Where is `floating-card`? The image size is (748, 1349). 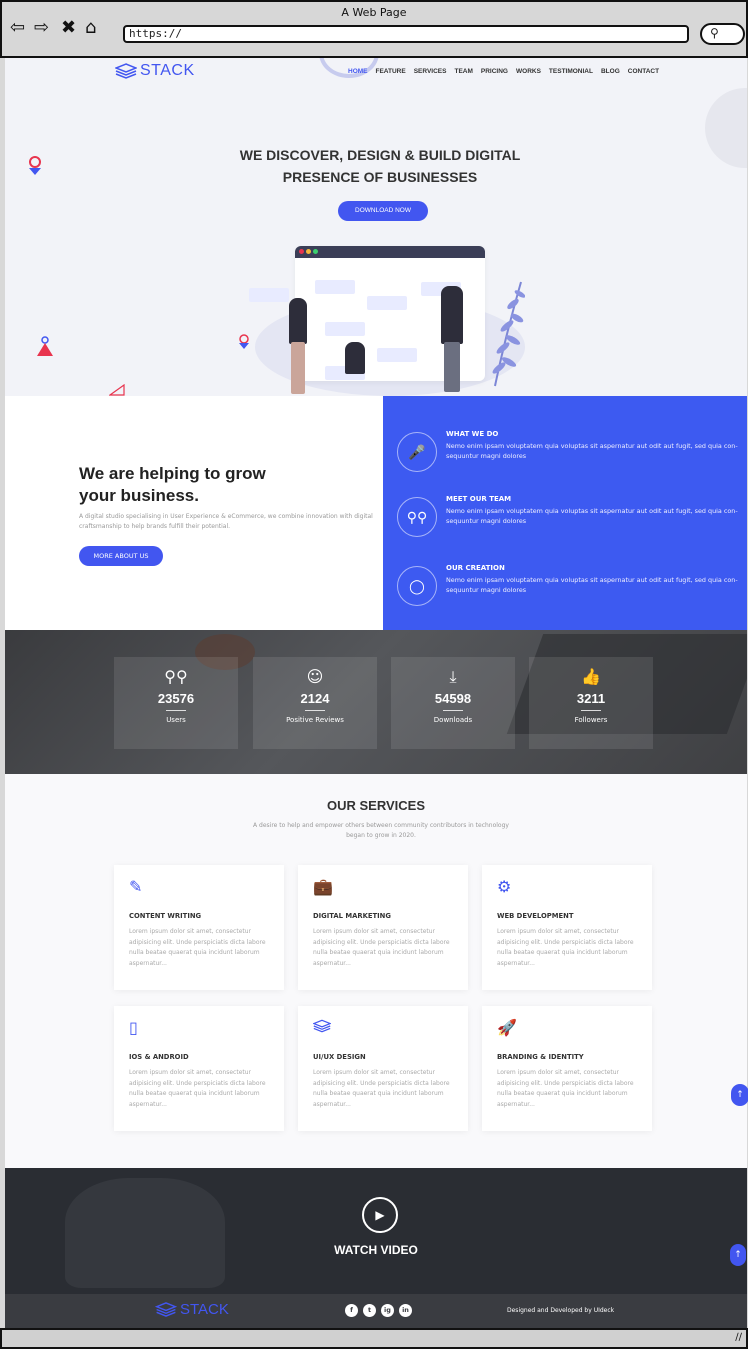 floating-card is located at coordinates (269, 295).